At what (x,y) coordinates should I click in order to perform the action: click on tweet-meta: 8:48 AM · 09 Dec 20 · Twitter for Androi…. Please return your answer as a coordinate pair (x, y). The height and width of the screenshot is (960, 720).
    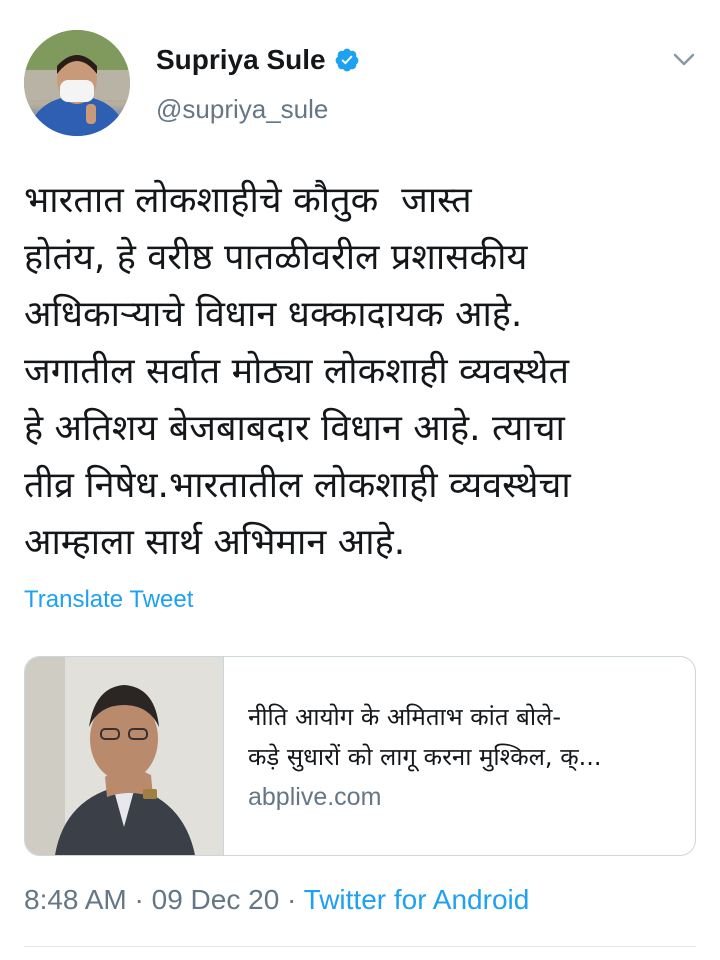
    Looking at the image, I should click on (276, 900).